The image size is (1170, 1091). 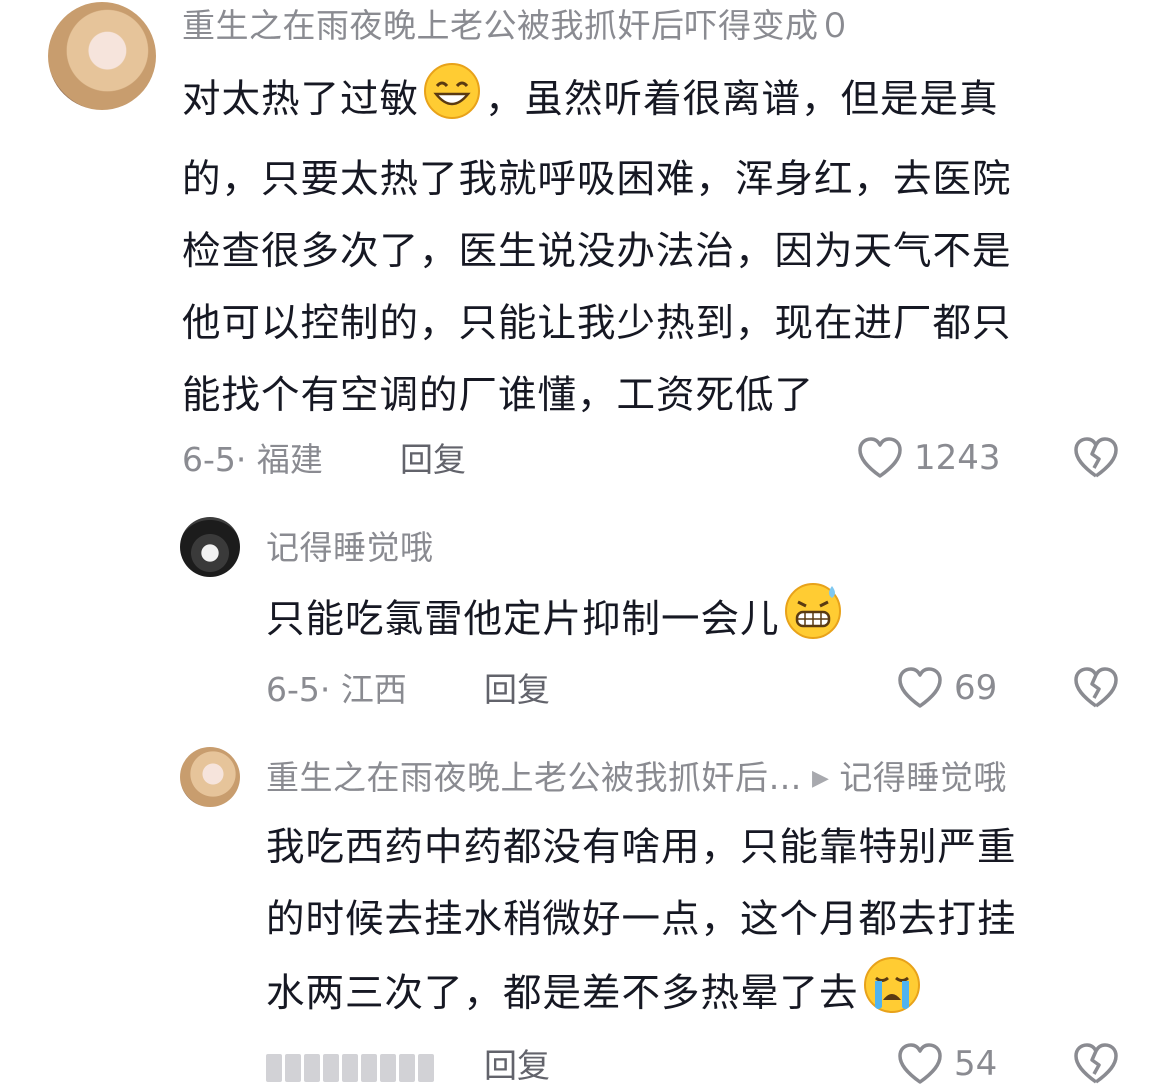 I want to click on comment-line: 我吃西药中药都没有啥用，只能靠特别严重, so click(x=641, y=847).